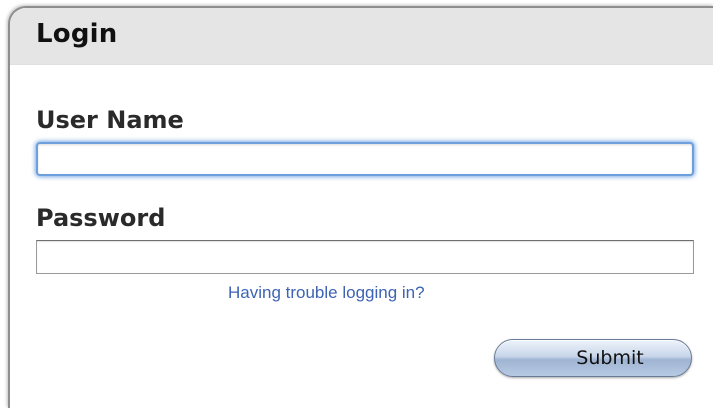 Image resolution: width=713 pixels, height=408 pixels. What do you see at coordinates (77, 34) in the screenshot?
I see `panel-title: Login` at bounding box center [77, 34].